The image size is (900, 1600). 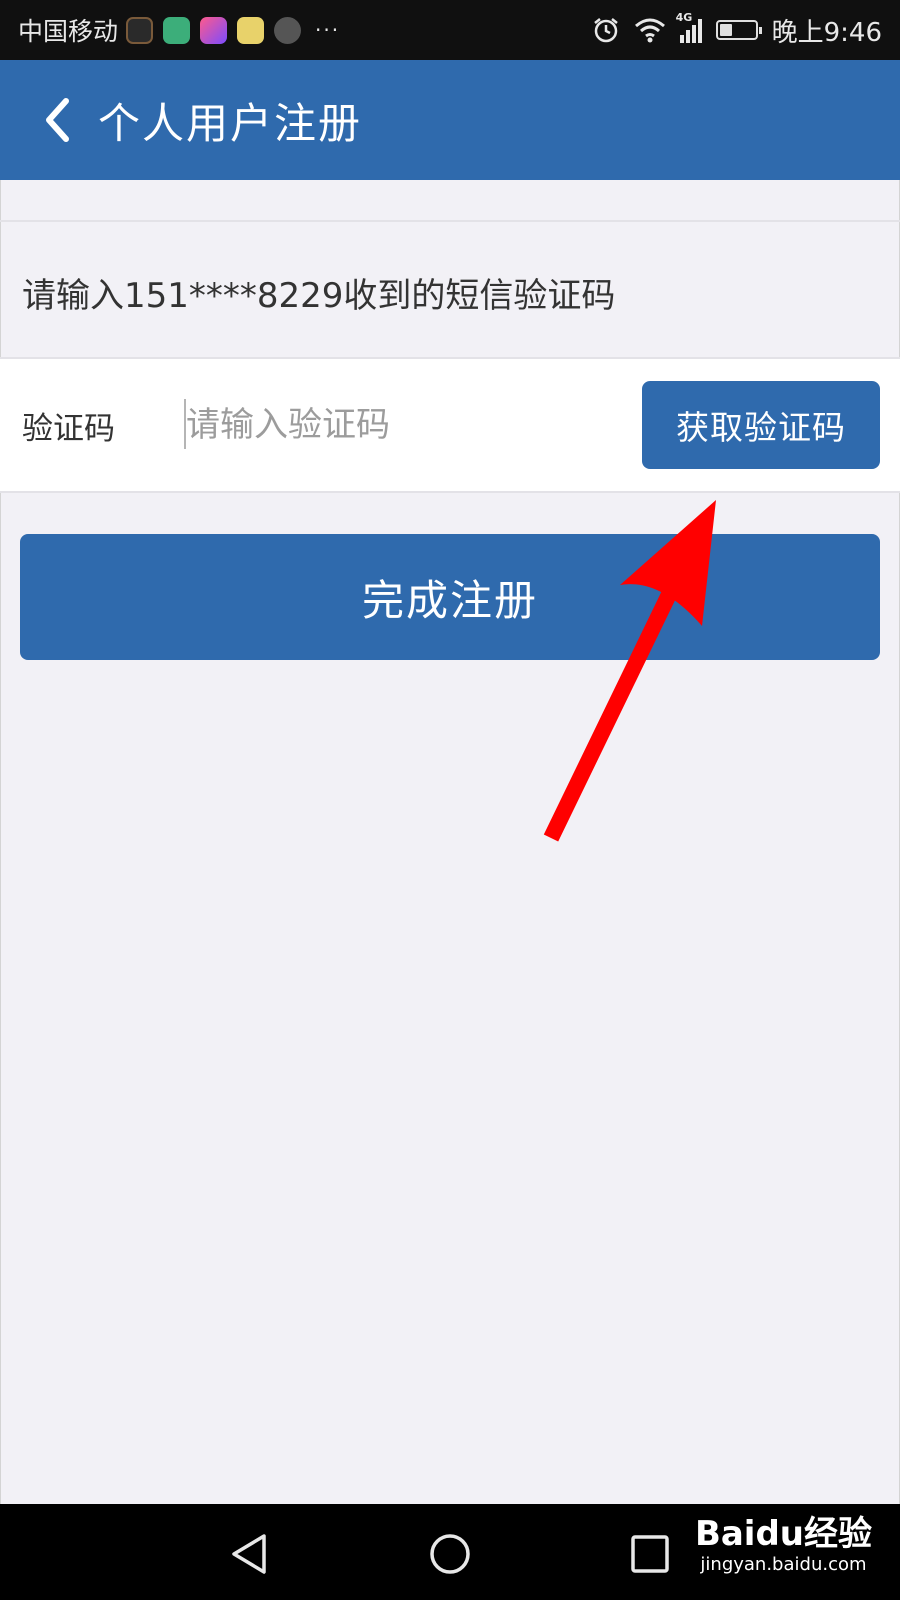 What do you see at coordinates (68, 429) in the screenshot?
I see `verification-code-label: 验证码` at bounding box center [68, 429].